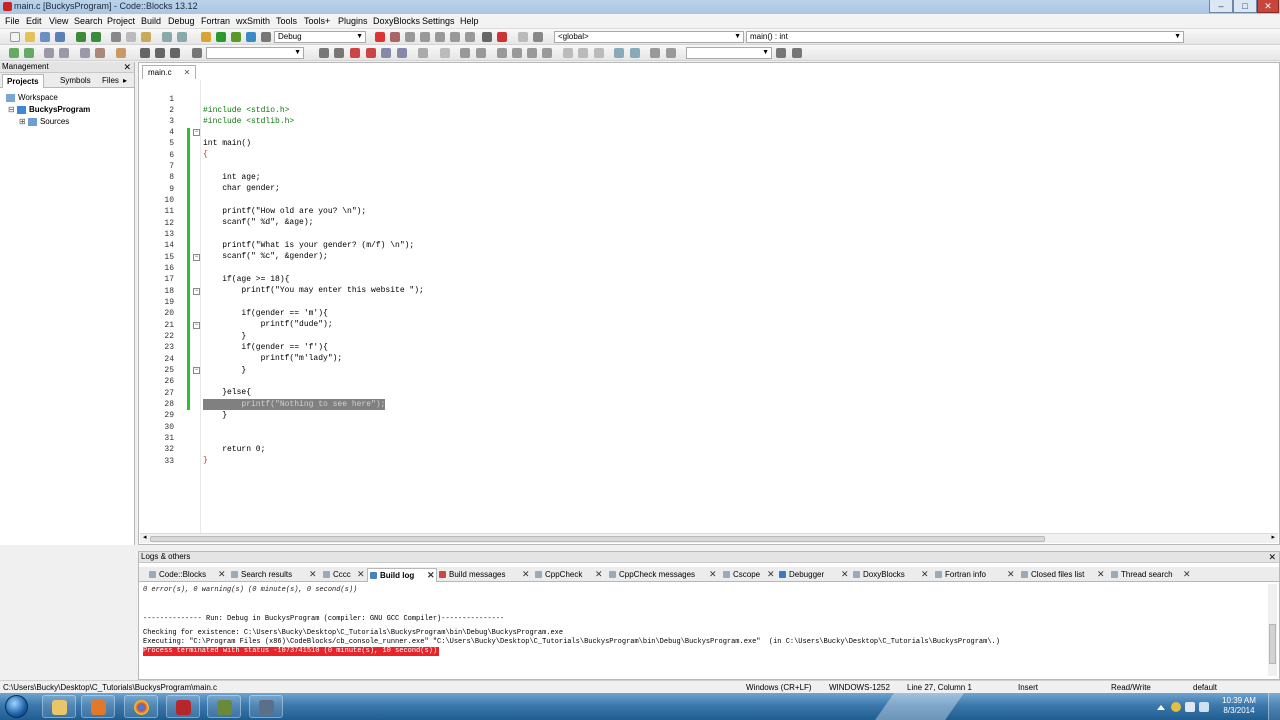 The width and height of the screenshot is (1280, 720). I want to click on menu-tools-plus: Tools+, so click(317, 21).